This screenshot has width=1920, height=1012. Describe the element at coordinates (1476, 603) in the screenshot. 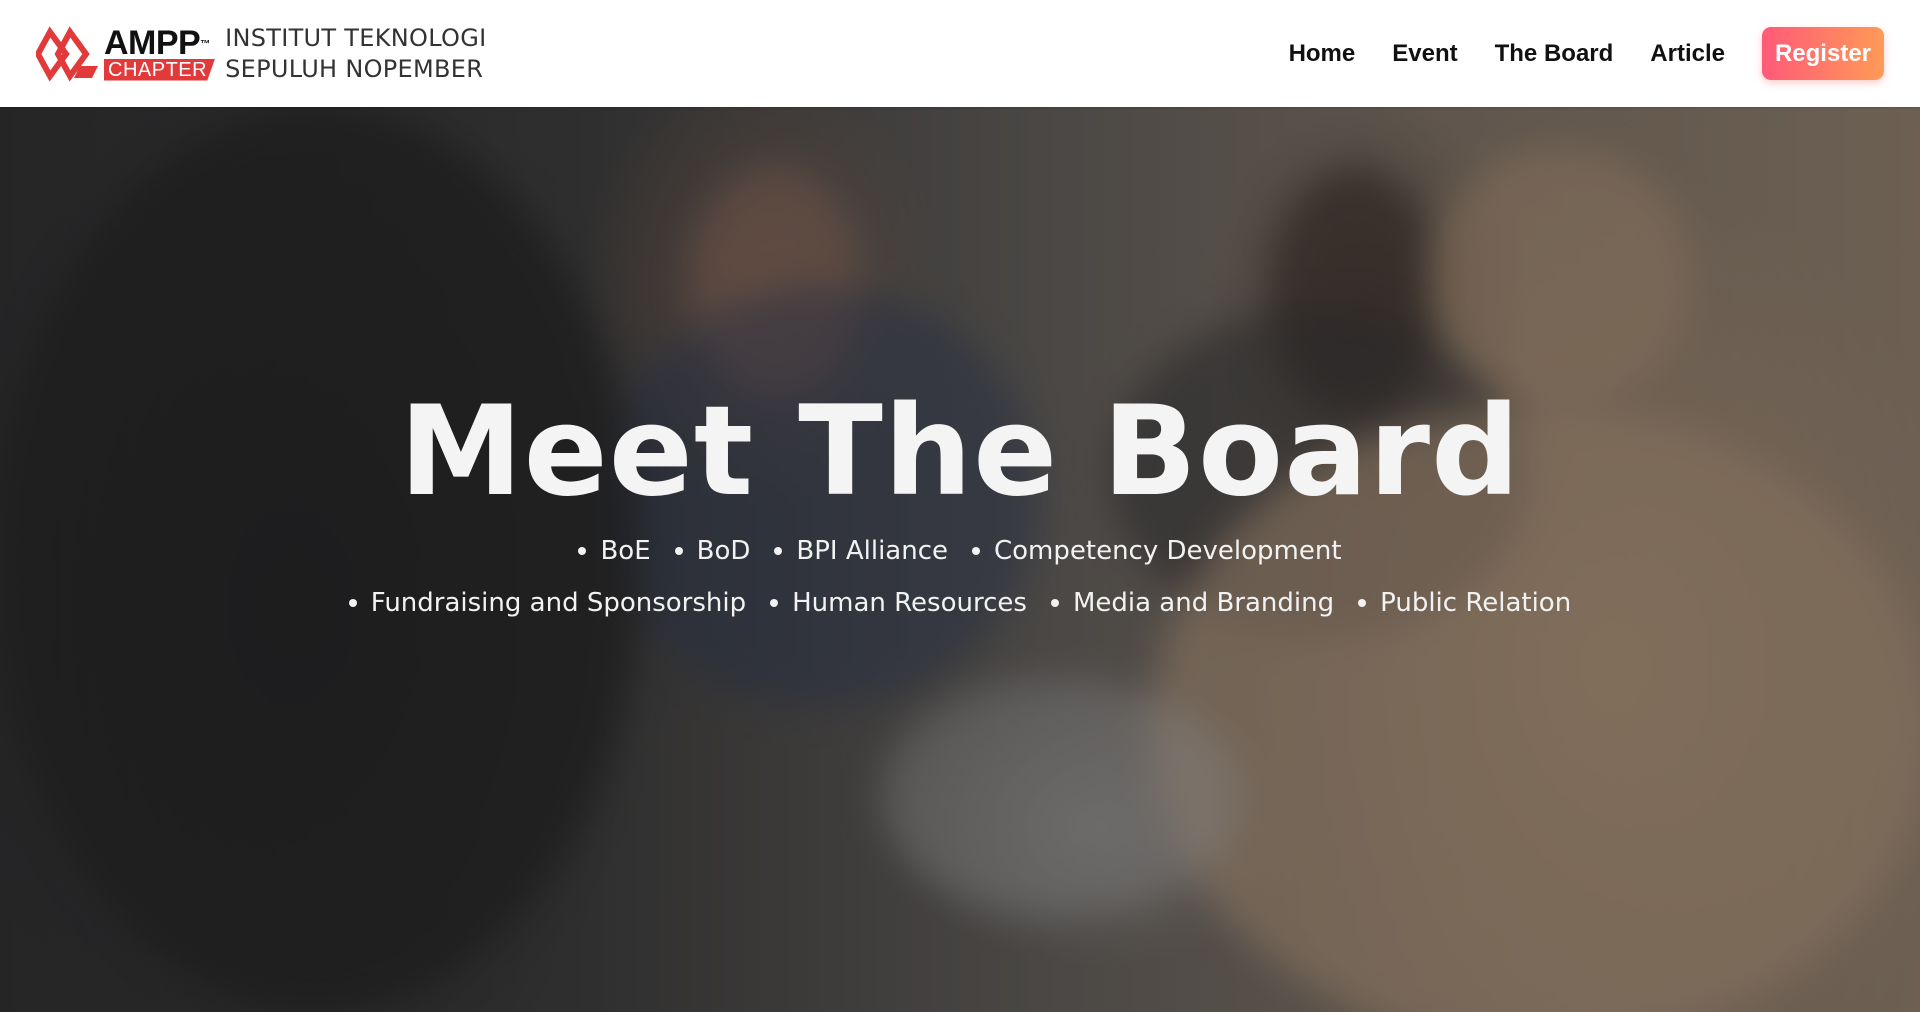

I see `department-label: Public Relation` at that location.